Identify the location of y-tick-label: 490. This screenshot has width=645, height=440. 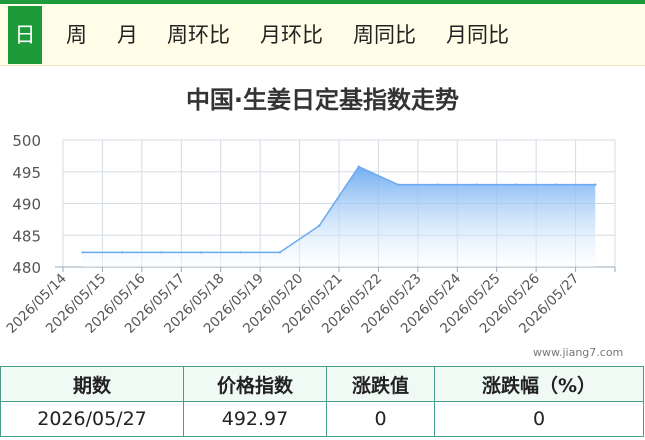
(26, 205).